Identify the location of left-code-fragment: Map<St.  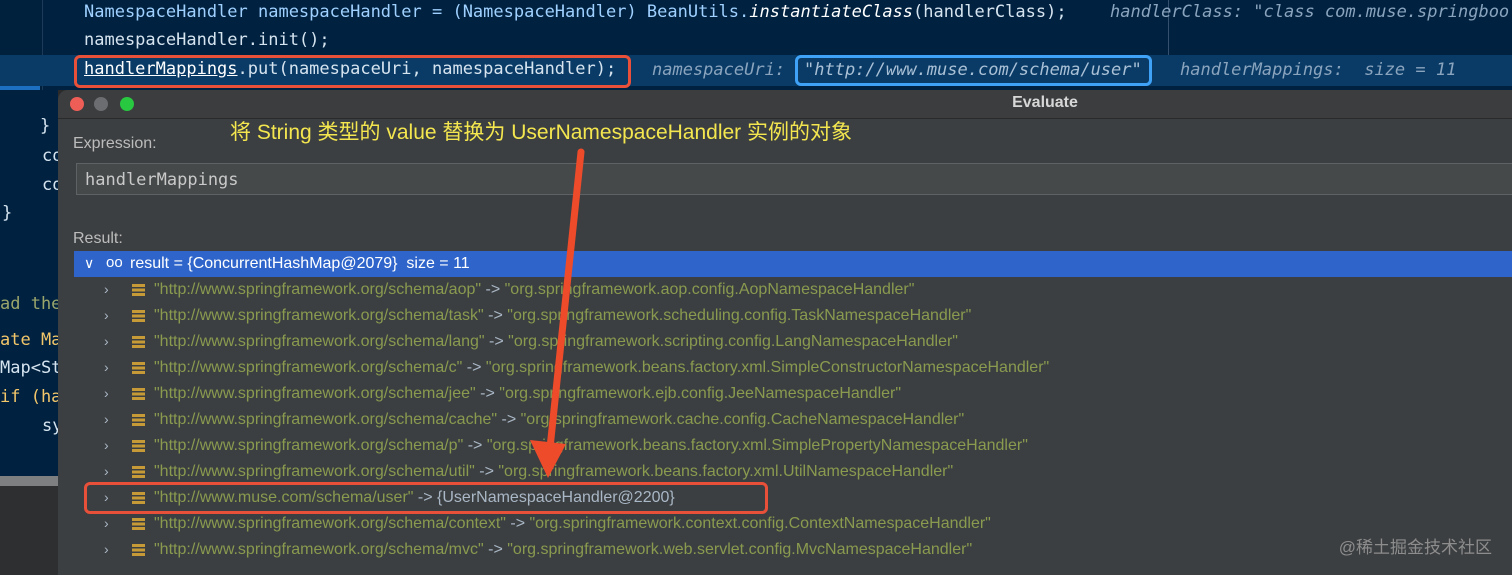
(29, 368).